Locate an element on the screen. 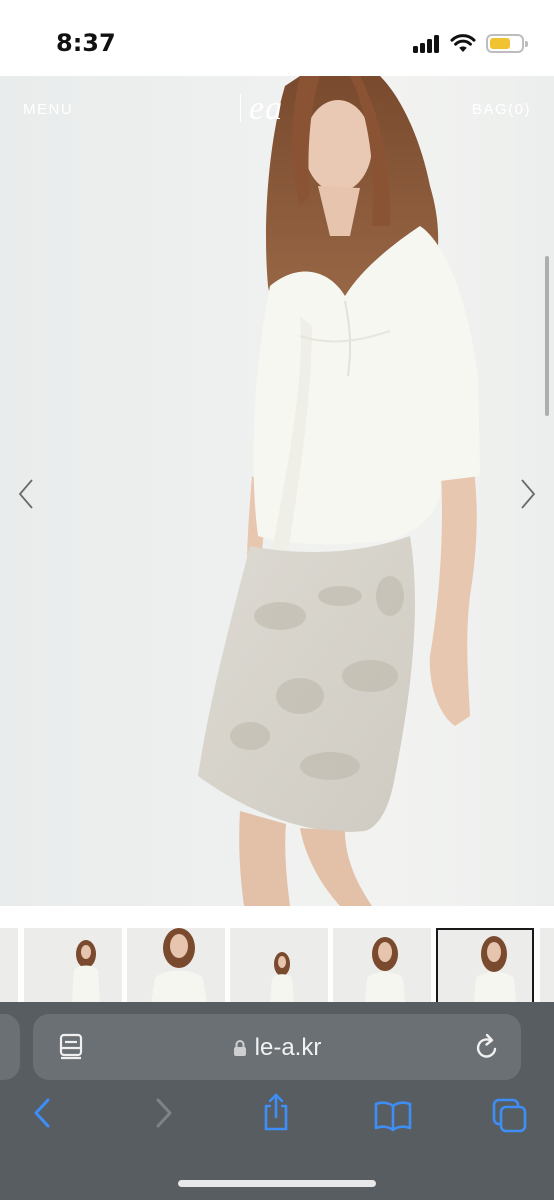  previous-image-chevron-icon is located at coordinates (27, 494).